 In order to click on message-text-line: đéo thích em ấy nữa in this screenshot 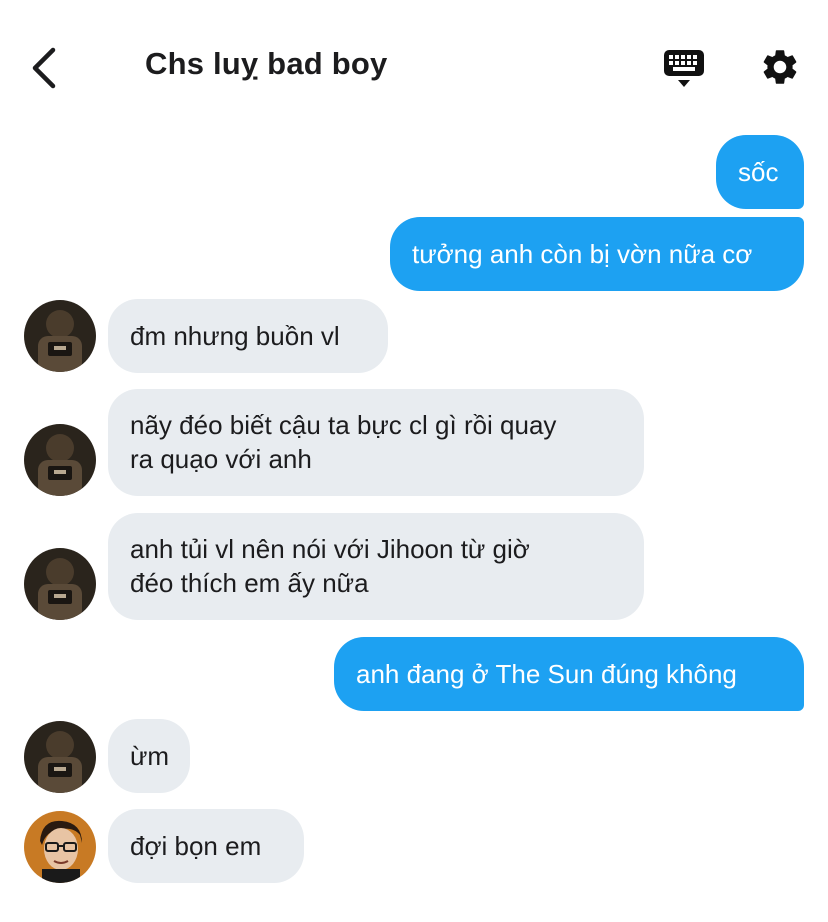, I will do `click(249, 583)`.